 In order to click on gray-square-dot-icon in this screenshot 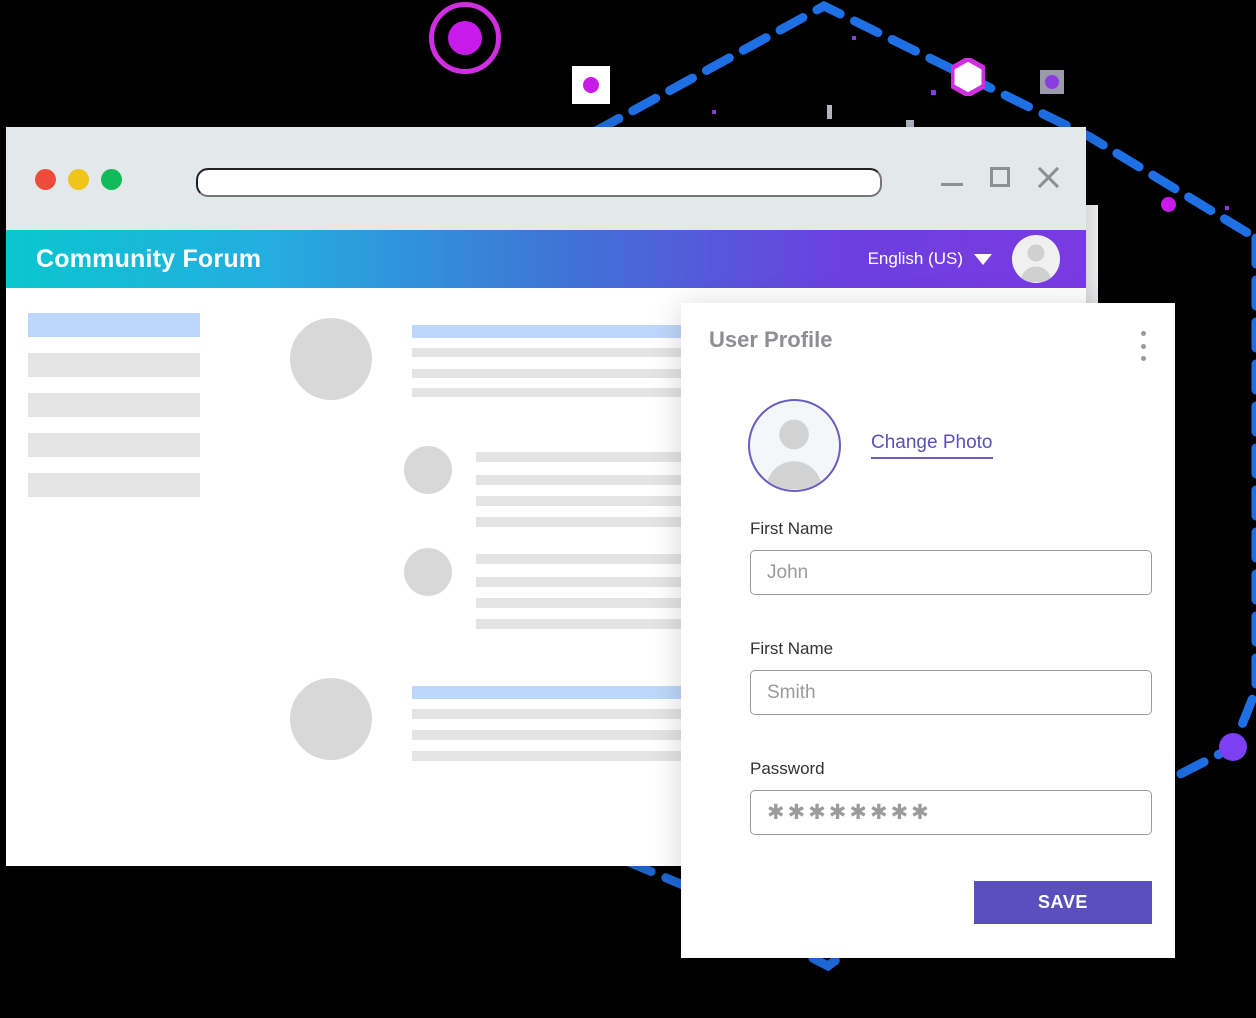, I will do `click(1052, 82)`.